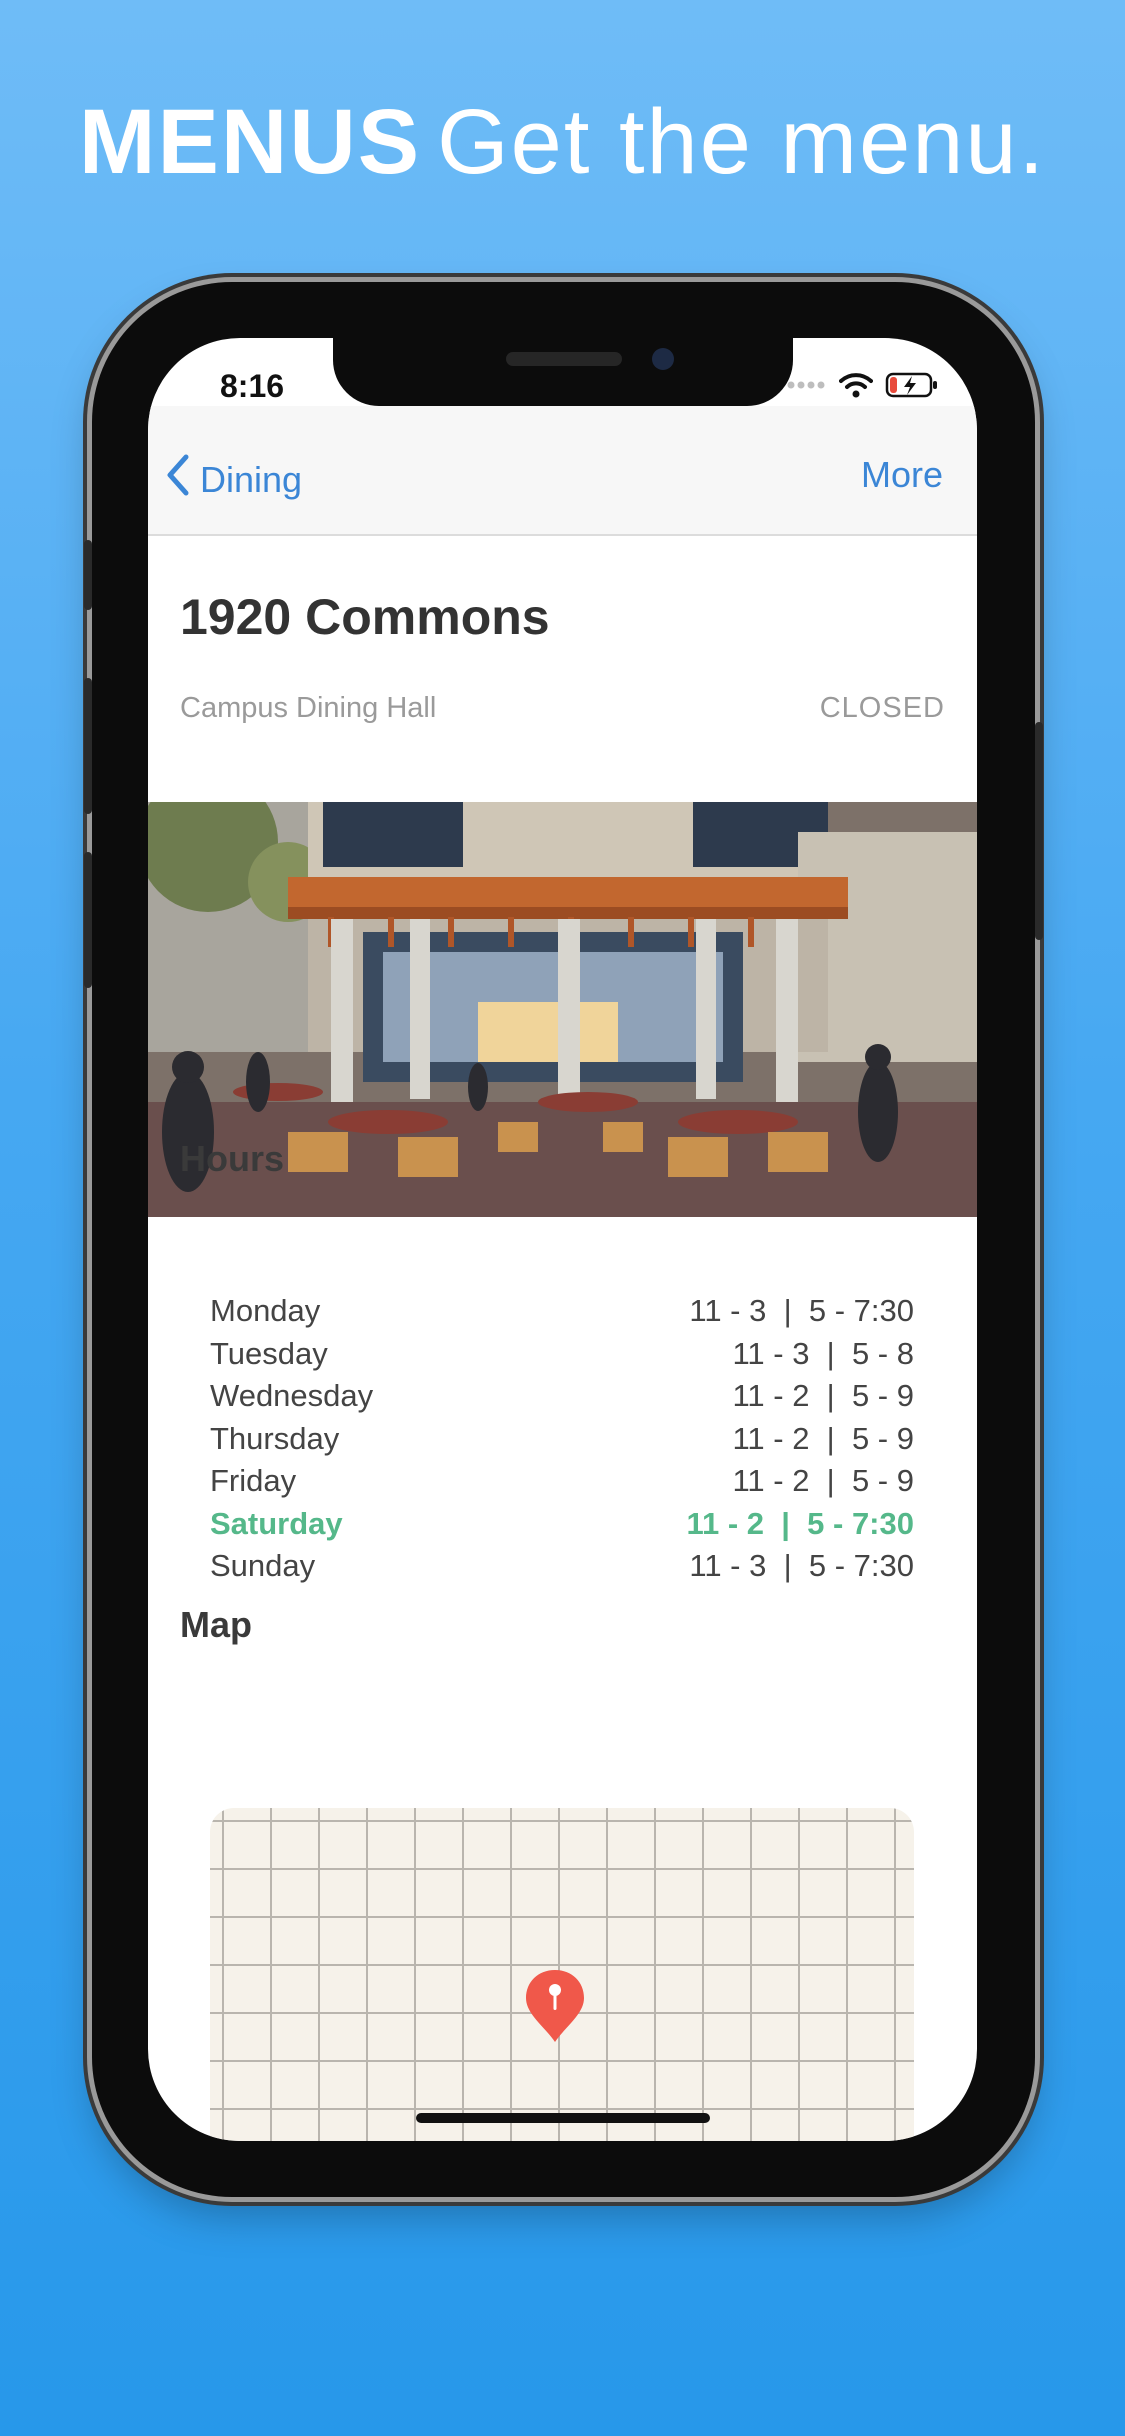 The image size is (1125, 2436). Describe the element at coordinates (562, 1311) in the screenshot. I see `hours-row-monday: Monday 11 - 3 | 5 - 7:30` at that location.